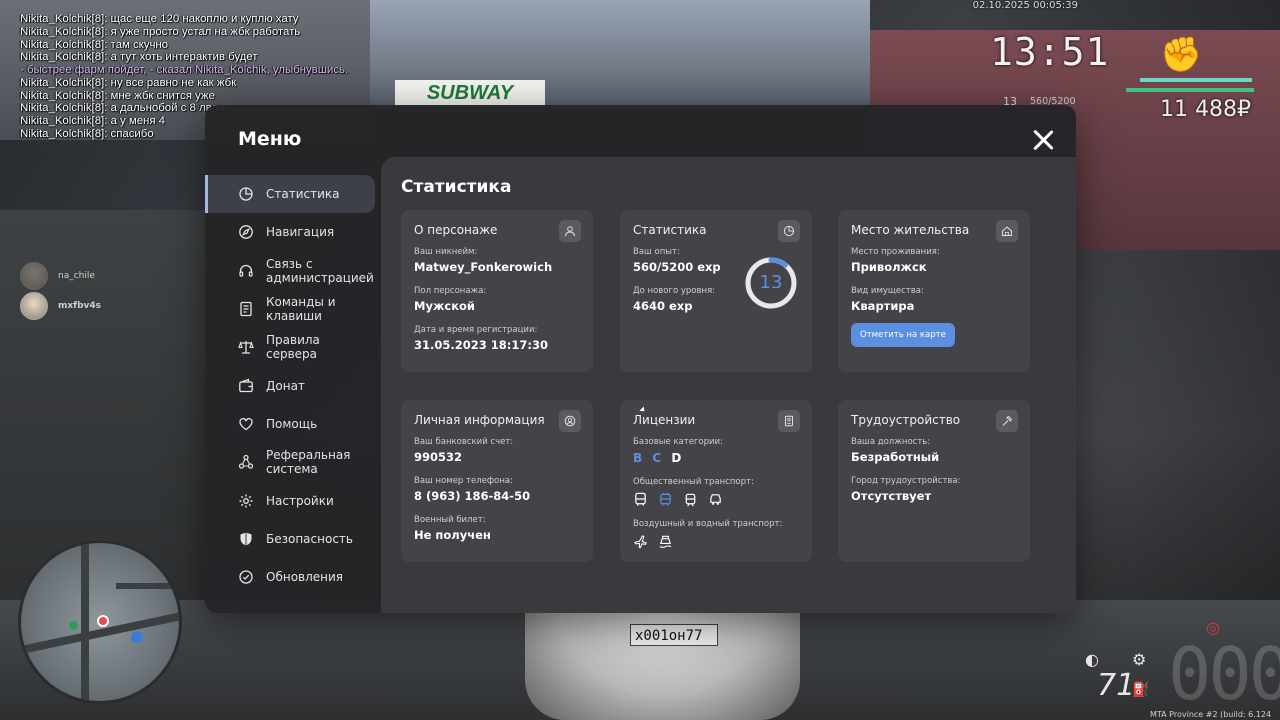 The width and height of the screenshot is (1280, 720). I want to click on sidebar-item-label: Донат, so click(285, 385).